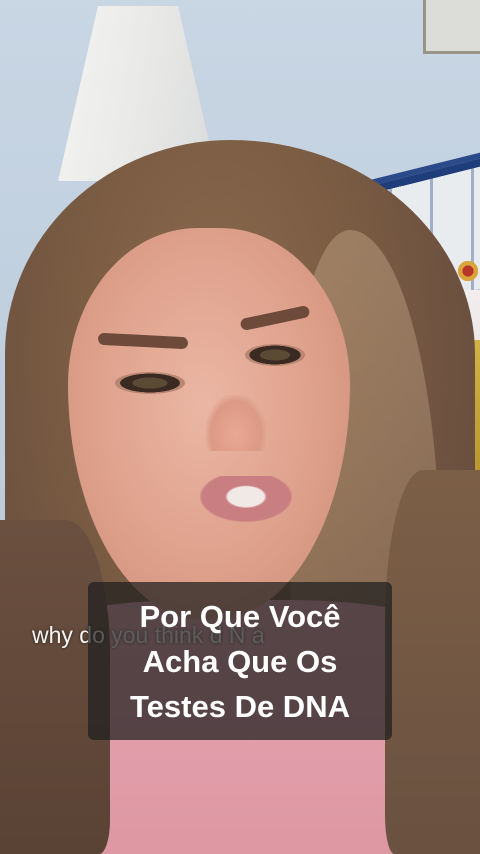  What do you see at coordinates (240, 706) in the screenshot?
I see `caption-line: Testes De DNA` at bounding box center [240, 706].